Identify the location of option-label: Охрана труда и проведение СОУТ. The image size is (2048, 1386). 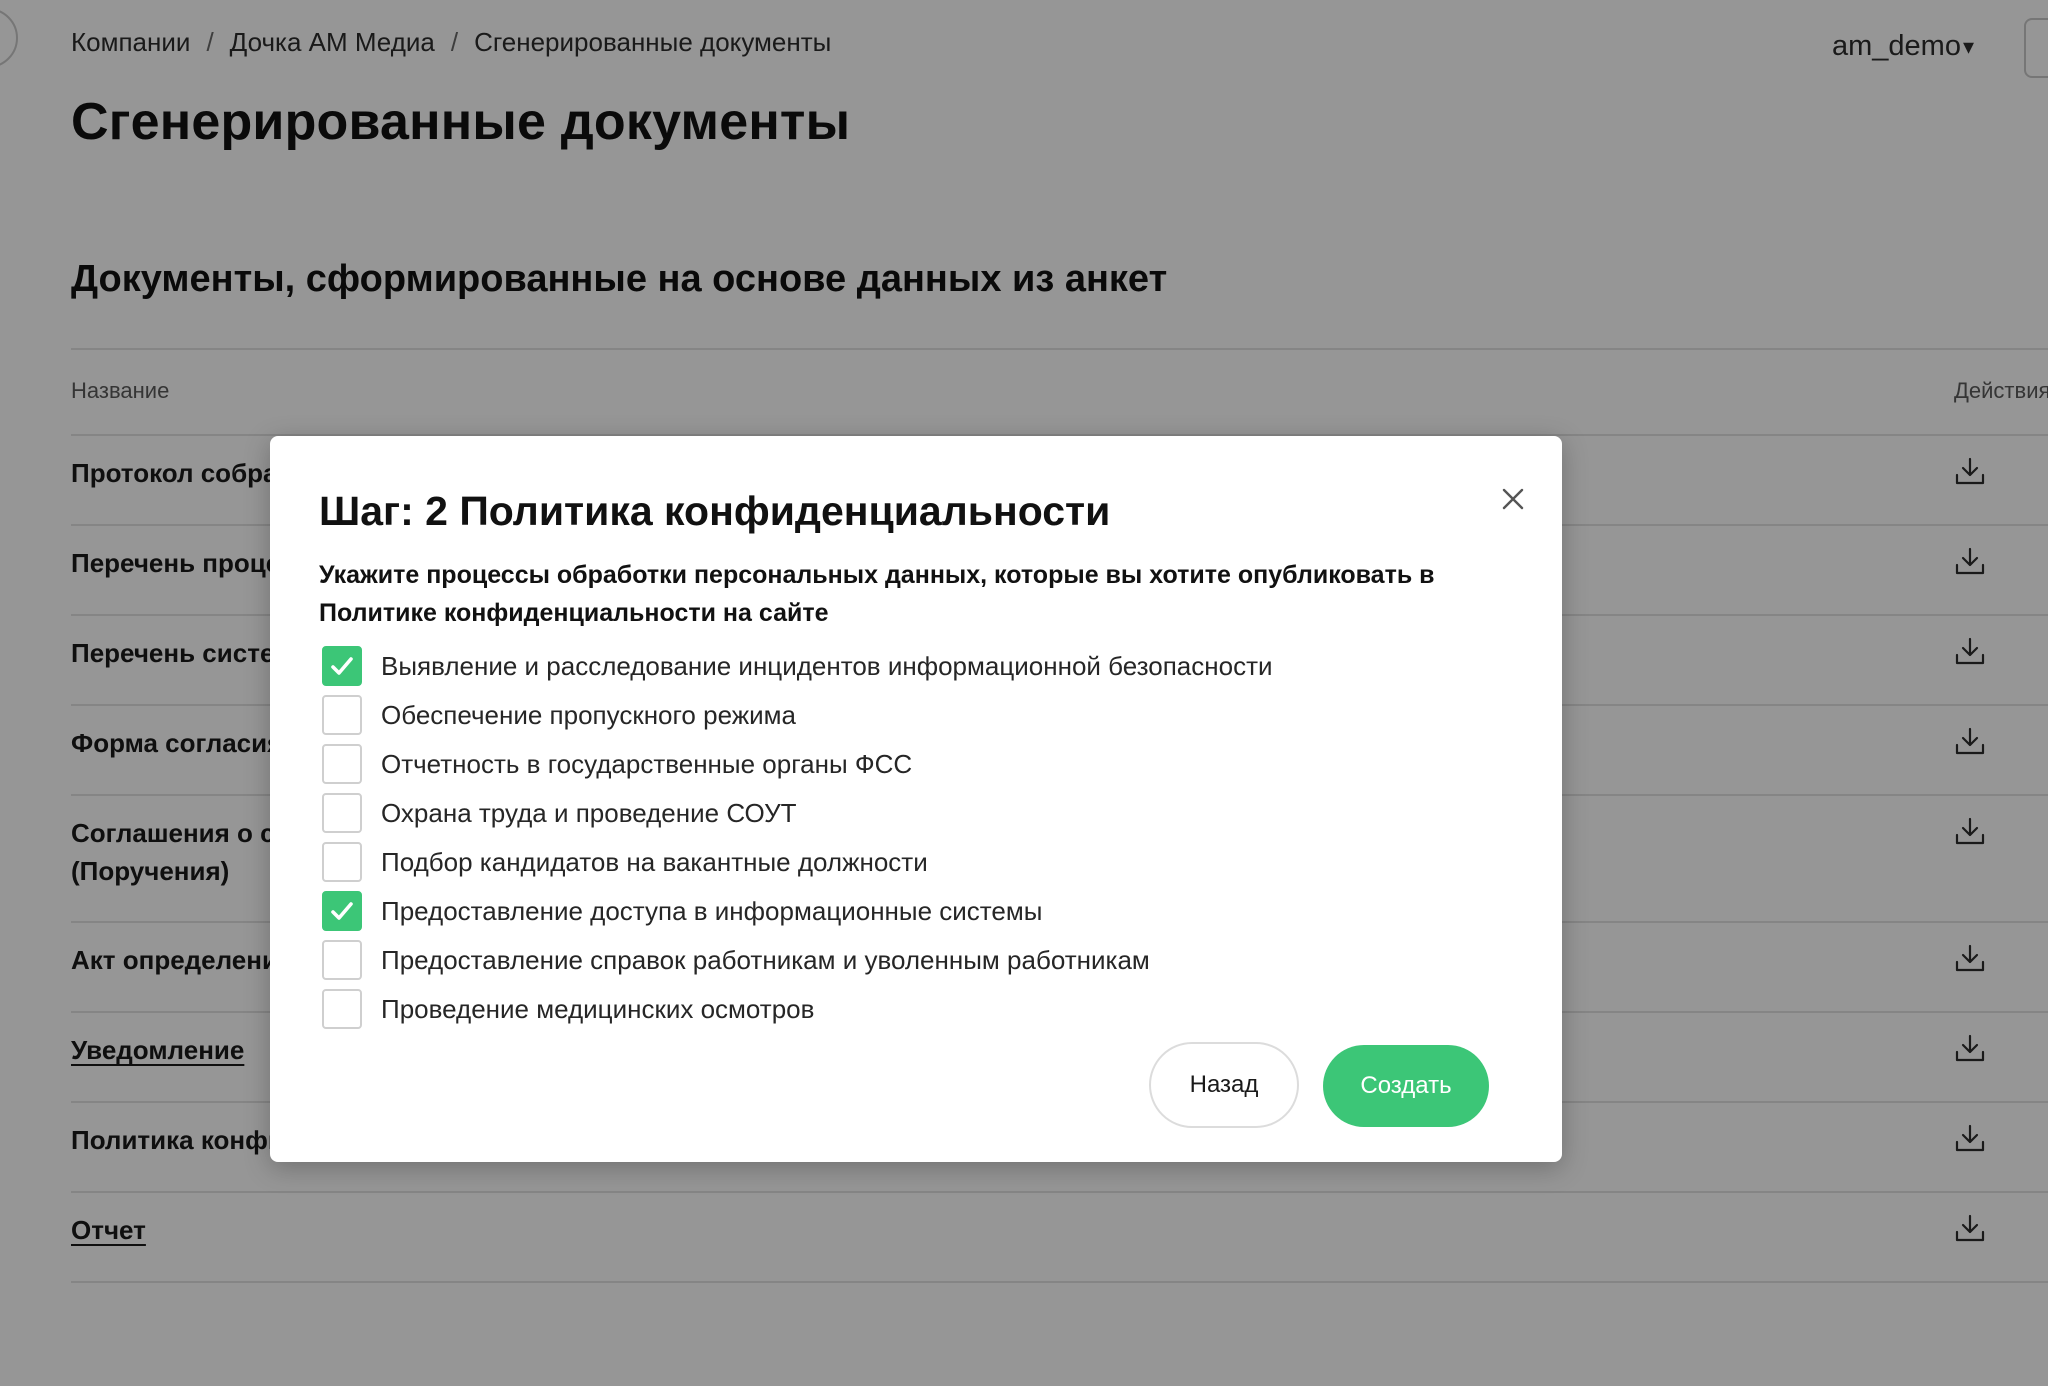
(589, 812).